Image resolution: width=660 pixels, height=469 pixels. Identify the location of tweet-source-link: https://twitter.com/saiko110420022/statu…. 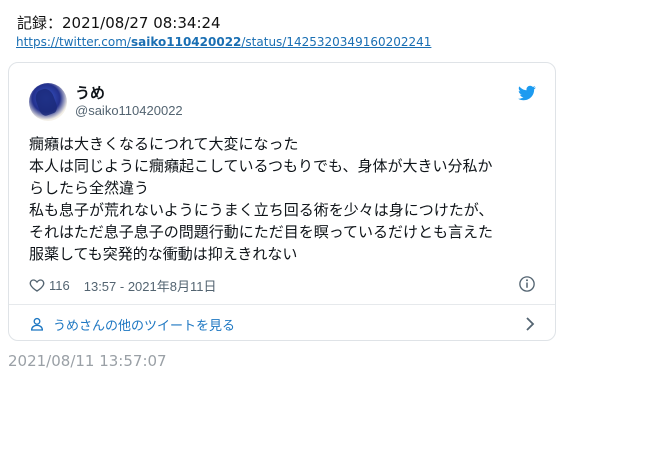
(223, 42).